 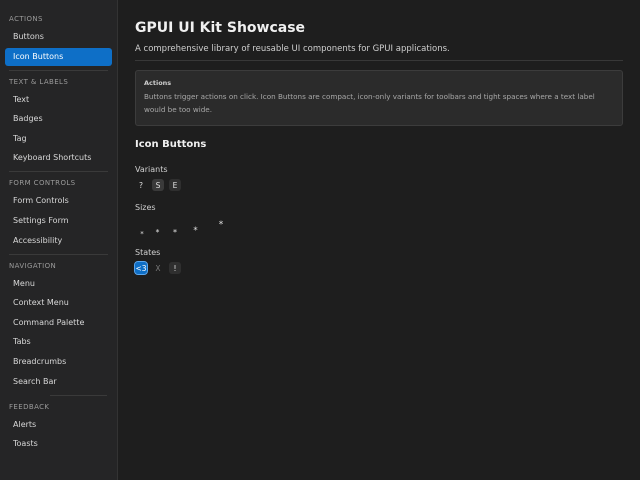 I want to click on e-icon-button: E, so click(x=175, y=185).